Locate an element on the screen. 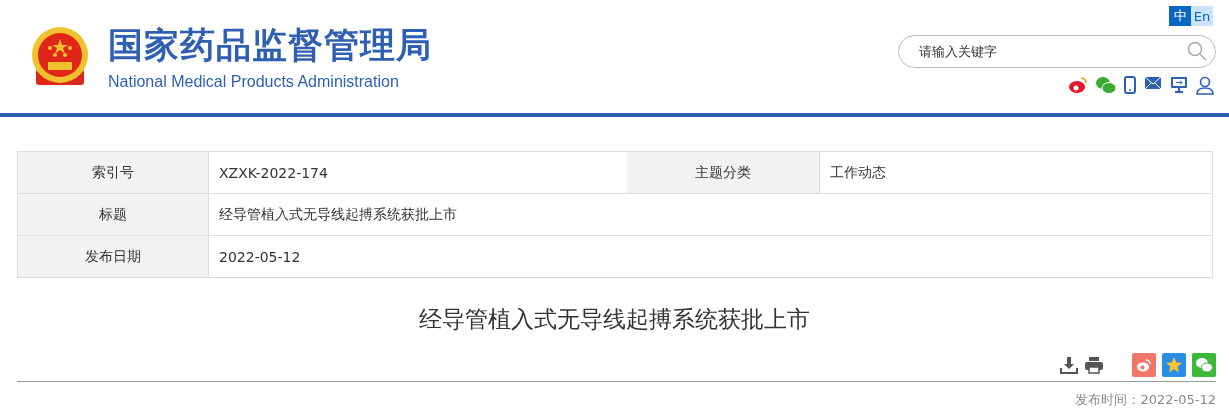  field-value: 经导管植入式无导线起搏系统获批上市 is located at coordinates (338, 214).